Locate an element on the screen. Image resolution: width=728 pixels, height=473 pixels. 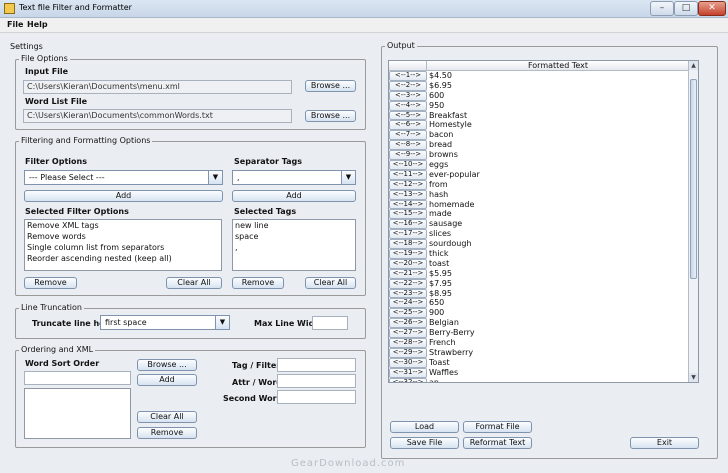
maximize-button: □ is located at coordinates (686, 8).